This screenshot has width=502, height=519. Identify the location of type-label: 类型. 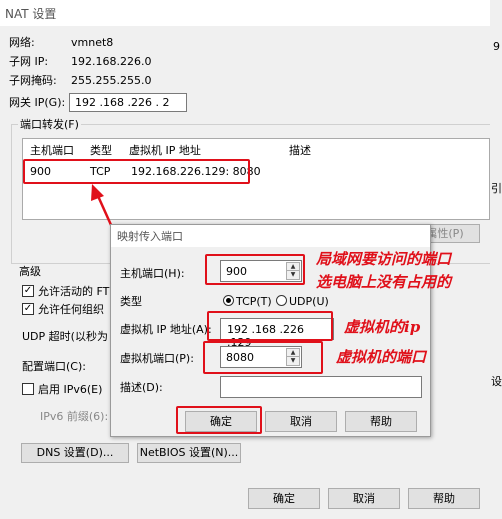
(131, 301).